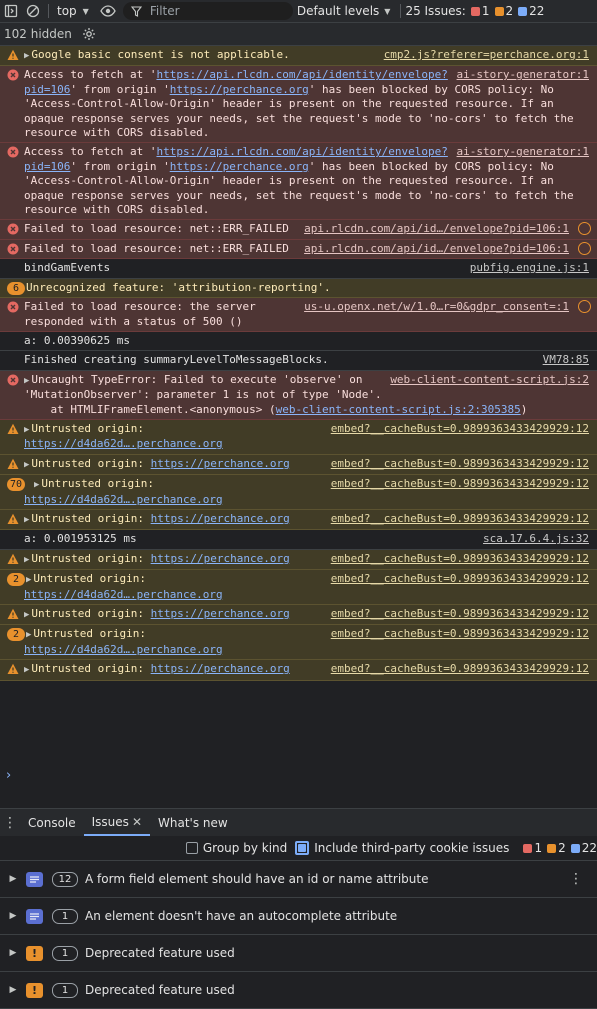  I want to click on message-source-link: VM78:85, so click(566, 360).